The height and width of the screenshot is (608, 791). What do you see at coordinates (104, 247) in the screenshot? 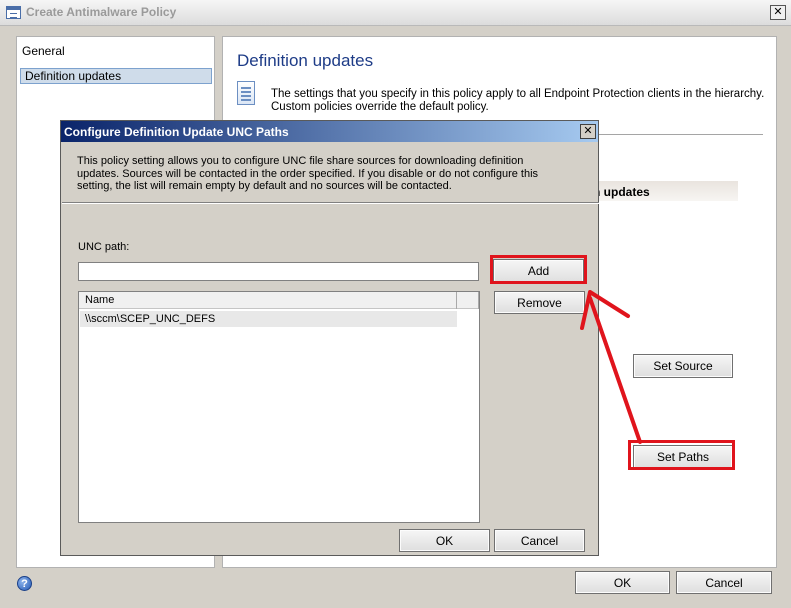
I see `unc-path-label: UNC path:` at bounding box center [104, 247].